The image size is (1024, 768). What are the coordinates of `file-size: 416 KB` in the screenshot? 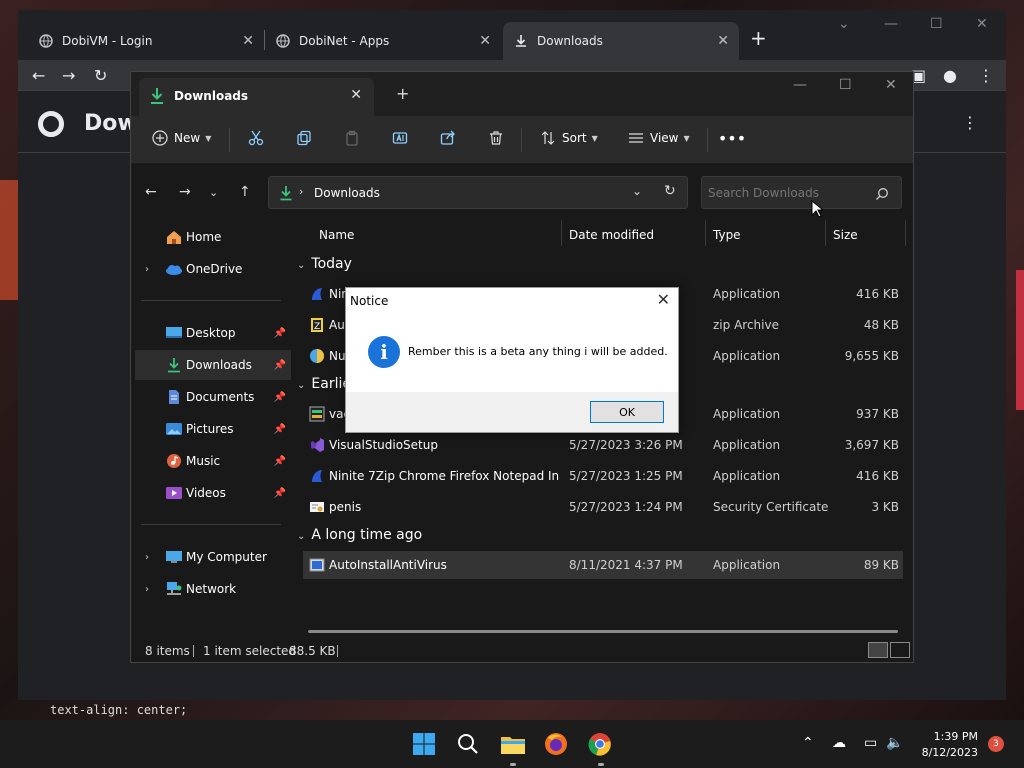 It's located at (877, 476).